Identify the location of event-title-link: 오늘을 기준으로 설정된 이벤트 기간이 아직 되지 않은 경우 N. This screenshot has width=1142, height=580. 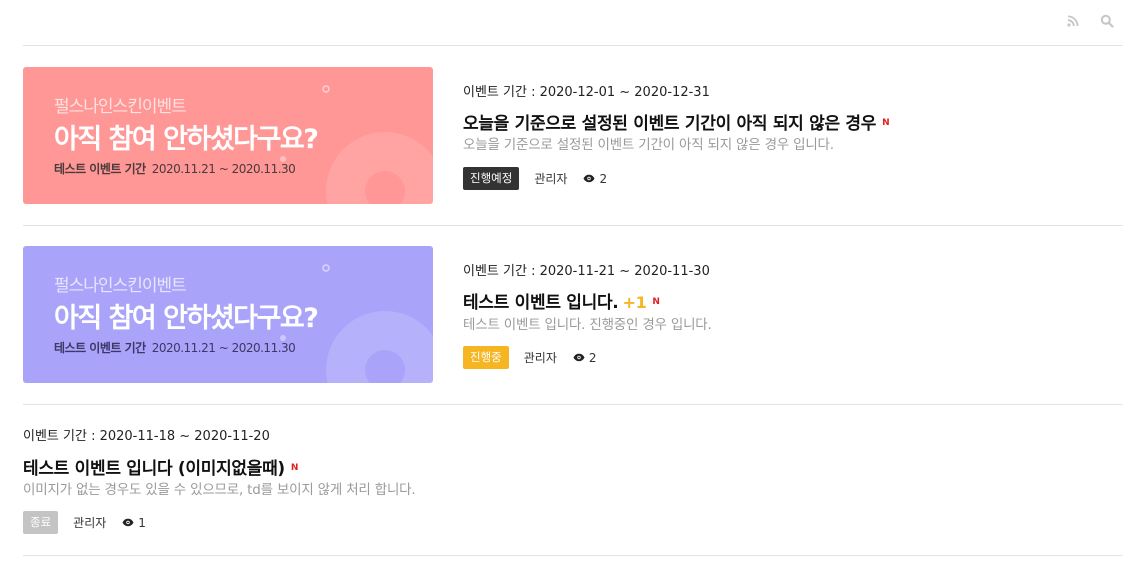
(676, 121).